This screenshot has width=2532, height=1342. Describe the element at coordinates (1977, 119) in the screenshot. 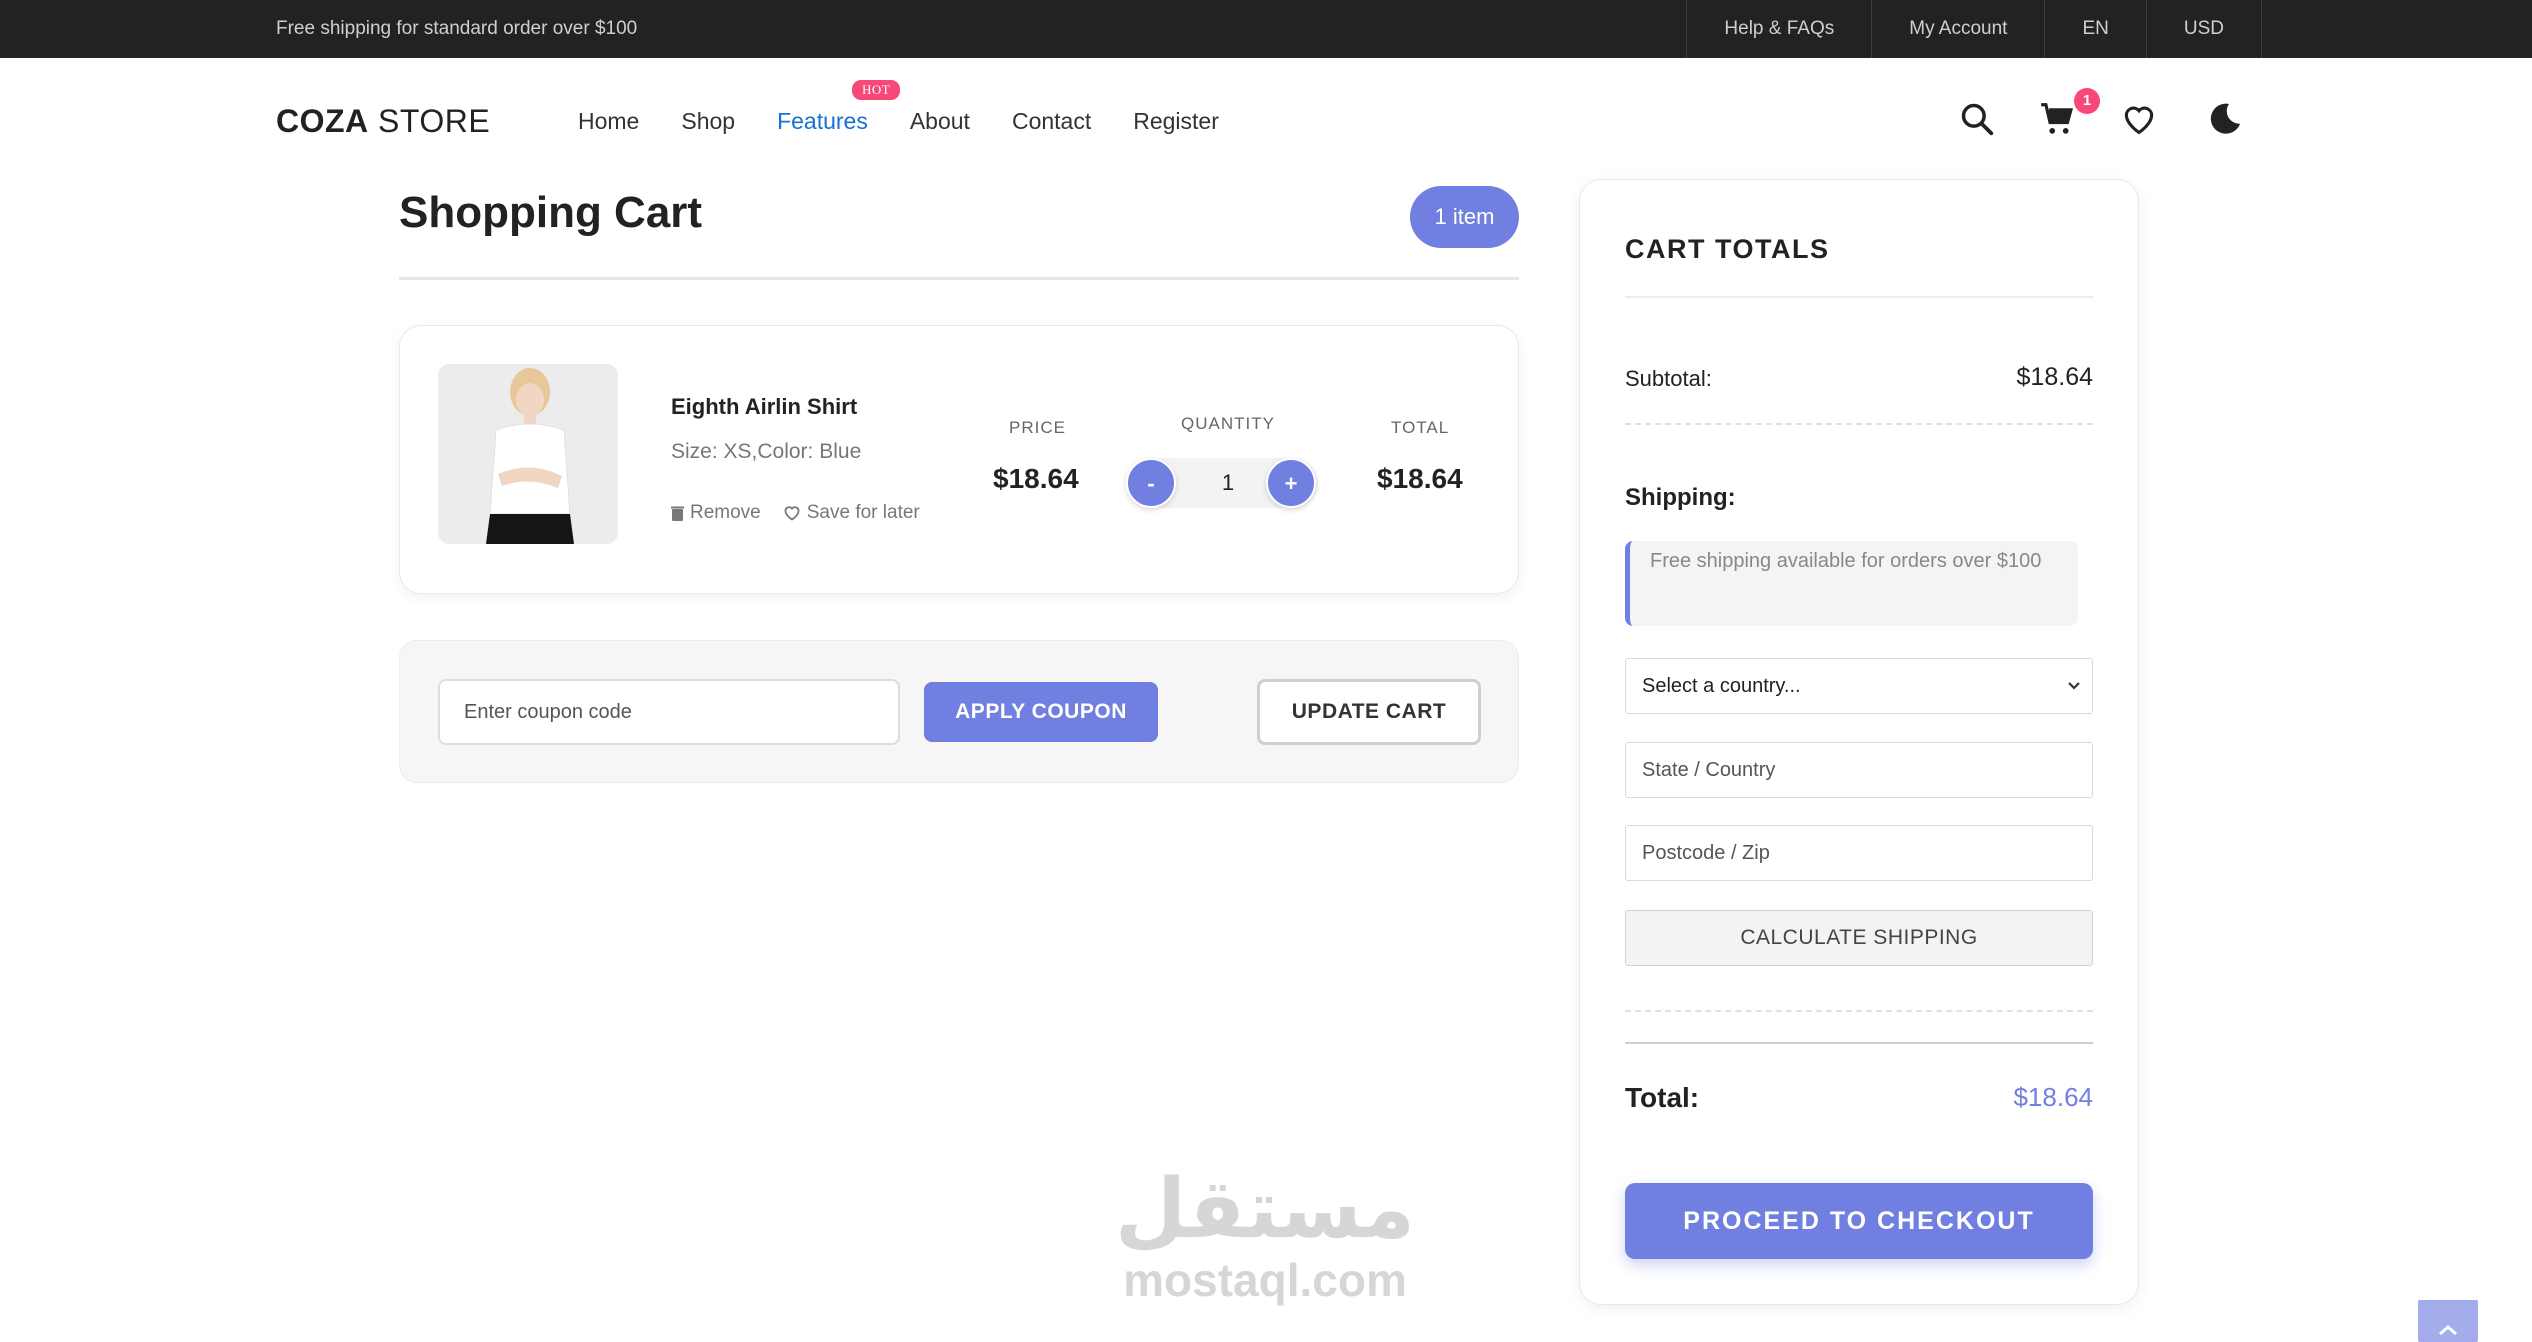

I see `search-icon` at that location.